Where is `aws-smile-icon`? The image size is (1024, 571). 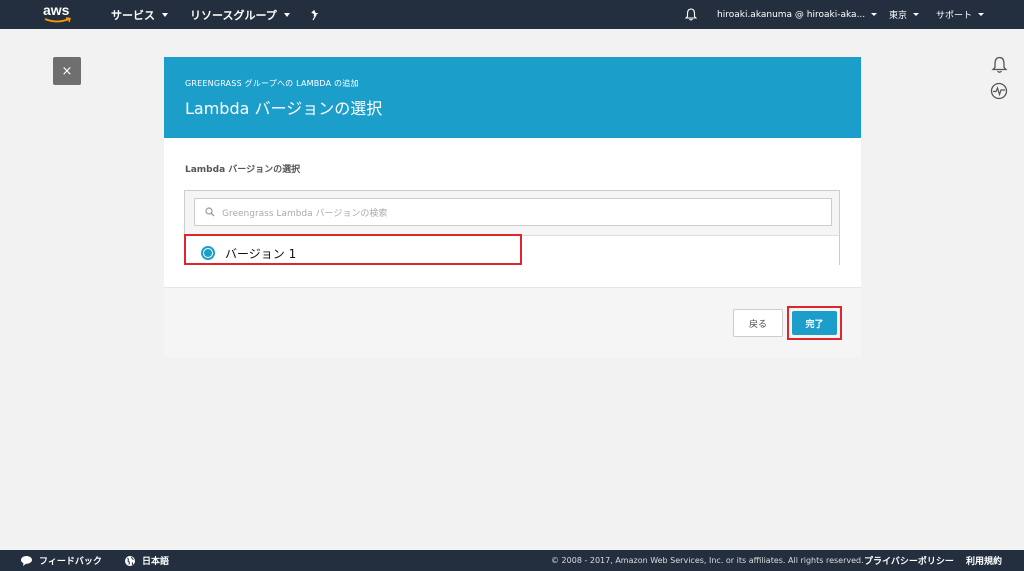 aws-smile-icon is located at coordinates (57, 20).